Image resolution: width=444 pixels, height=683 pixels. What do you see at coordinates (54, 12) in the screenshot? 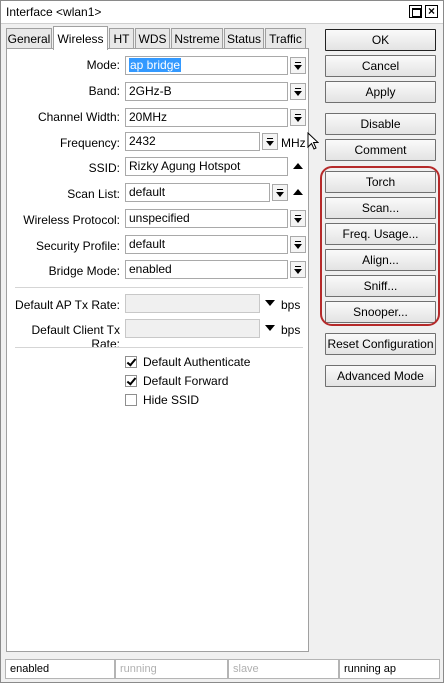
I see `window-title: Interface <wlan1>` at bounding box center [54, 12].